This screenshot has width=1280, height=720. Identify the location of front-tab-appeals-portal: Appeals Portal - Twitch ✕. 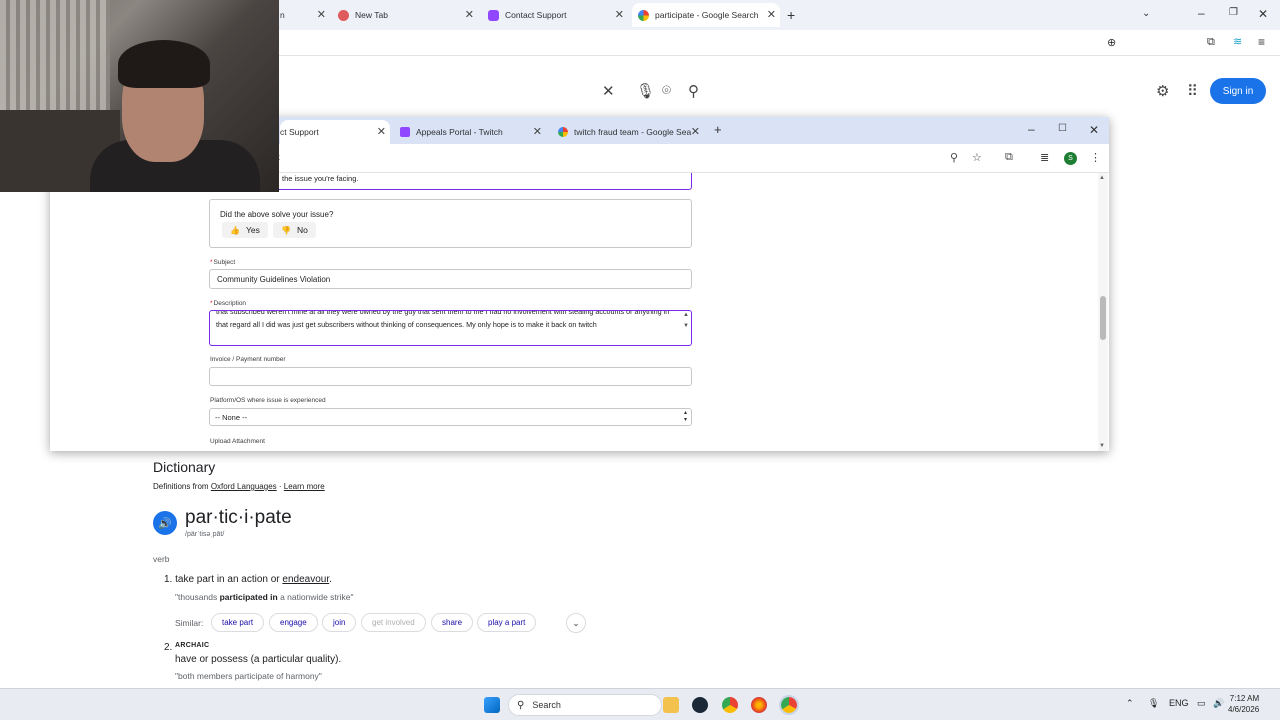
(472, 132).